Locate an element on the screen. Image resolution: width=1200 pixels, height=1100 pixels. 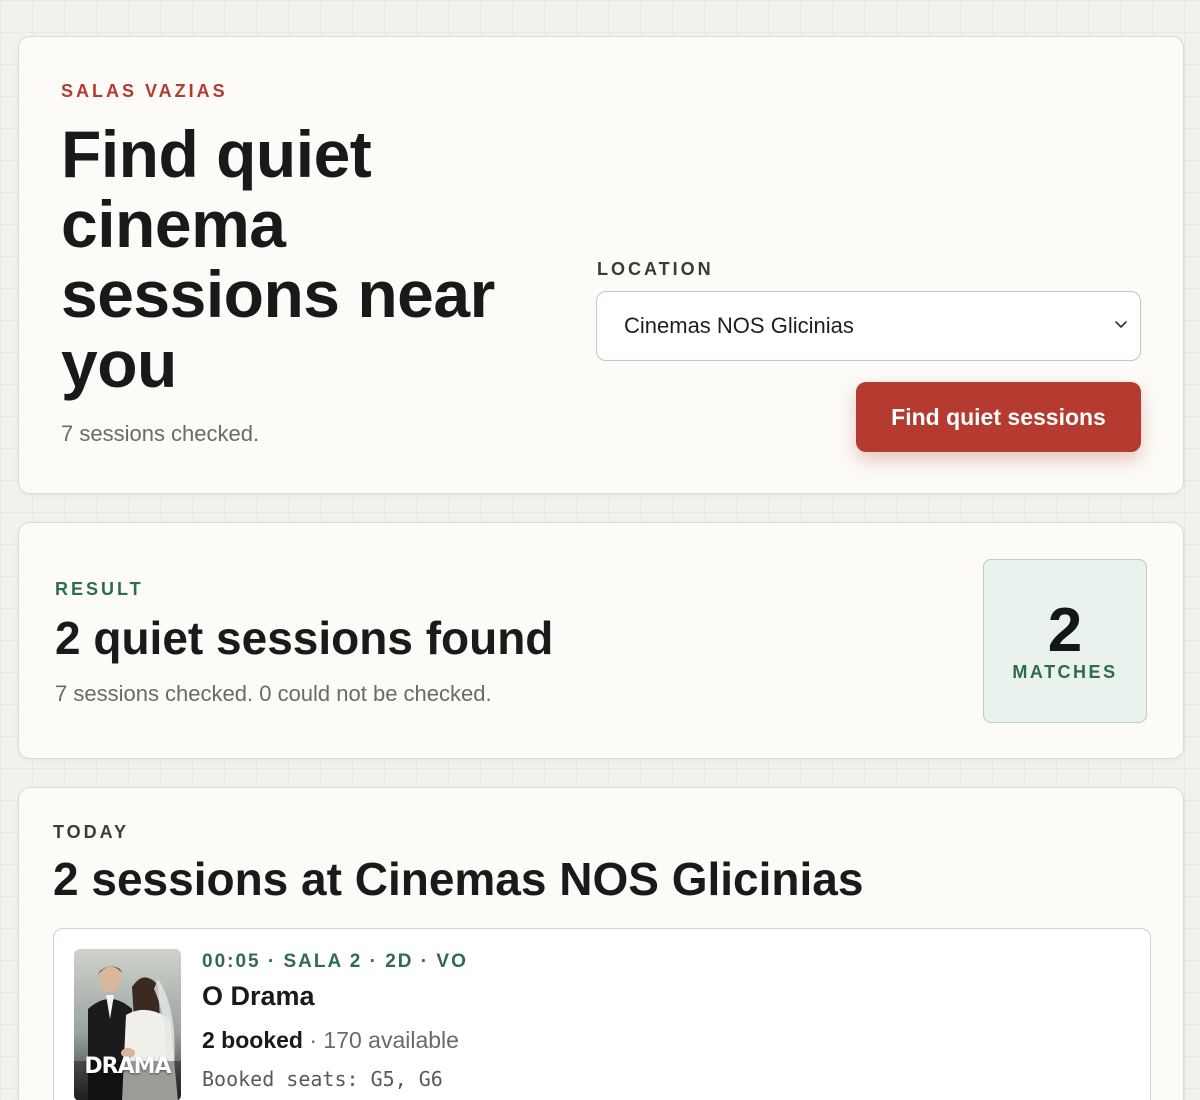
available-count: · 170 available is located at coordinates (384, 1040).